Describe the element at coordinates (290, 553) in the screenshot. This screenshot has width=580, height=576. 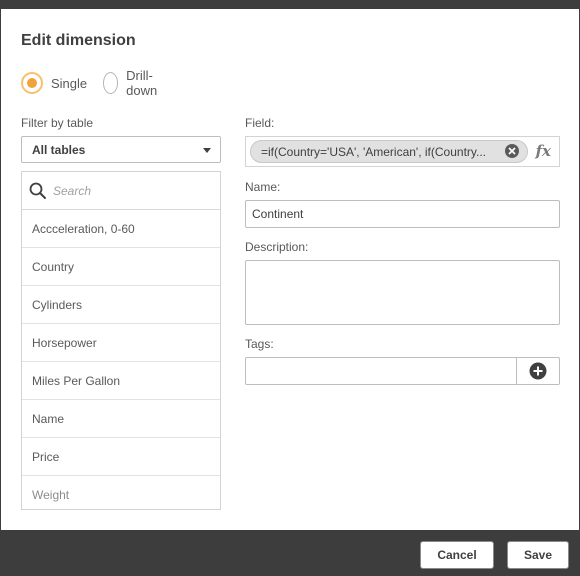
I see `dialog-footer: Cancel Save` at that location.